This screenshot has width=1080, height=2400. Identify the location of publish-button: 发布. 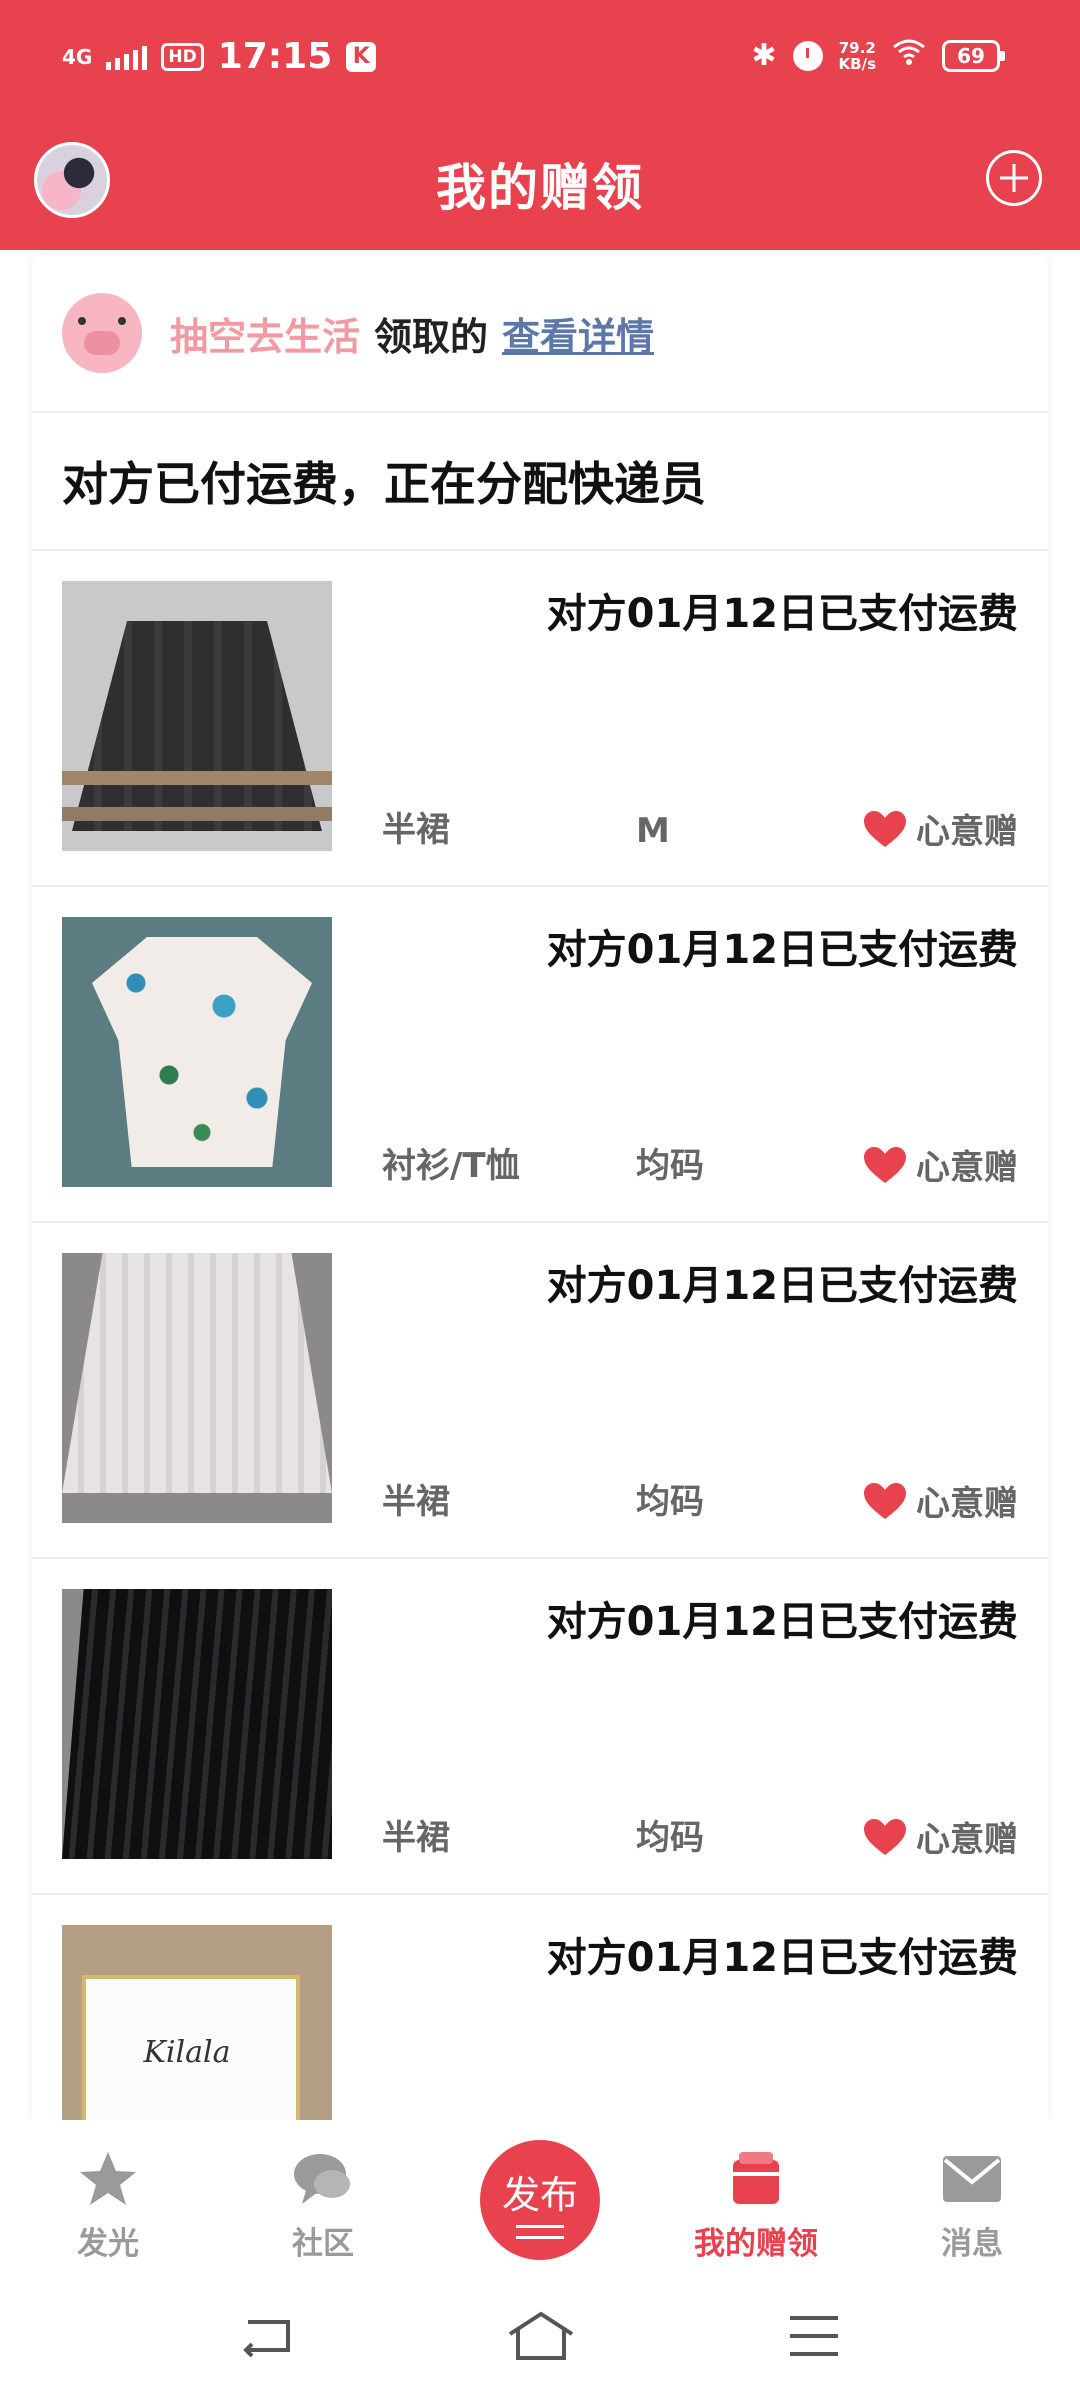
(540, 2200).